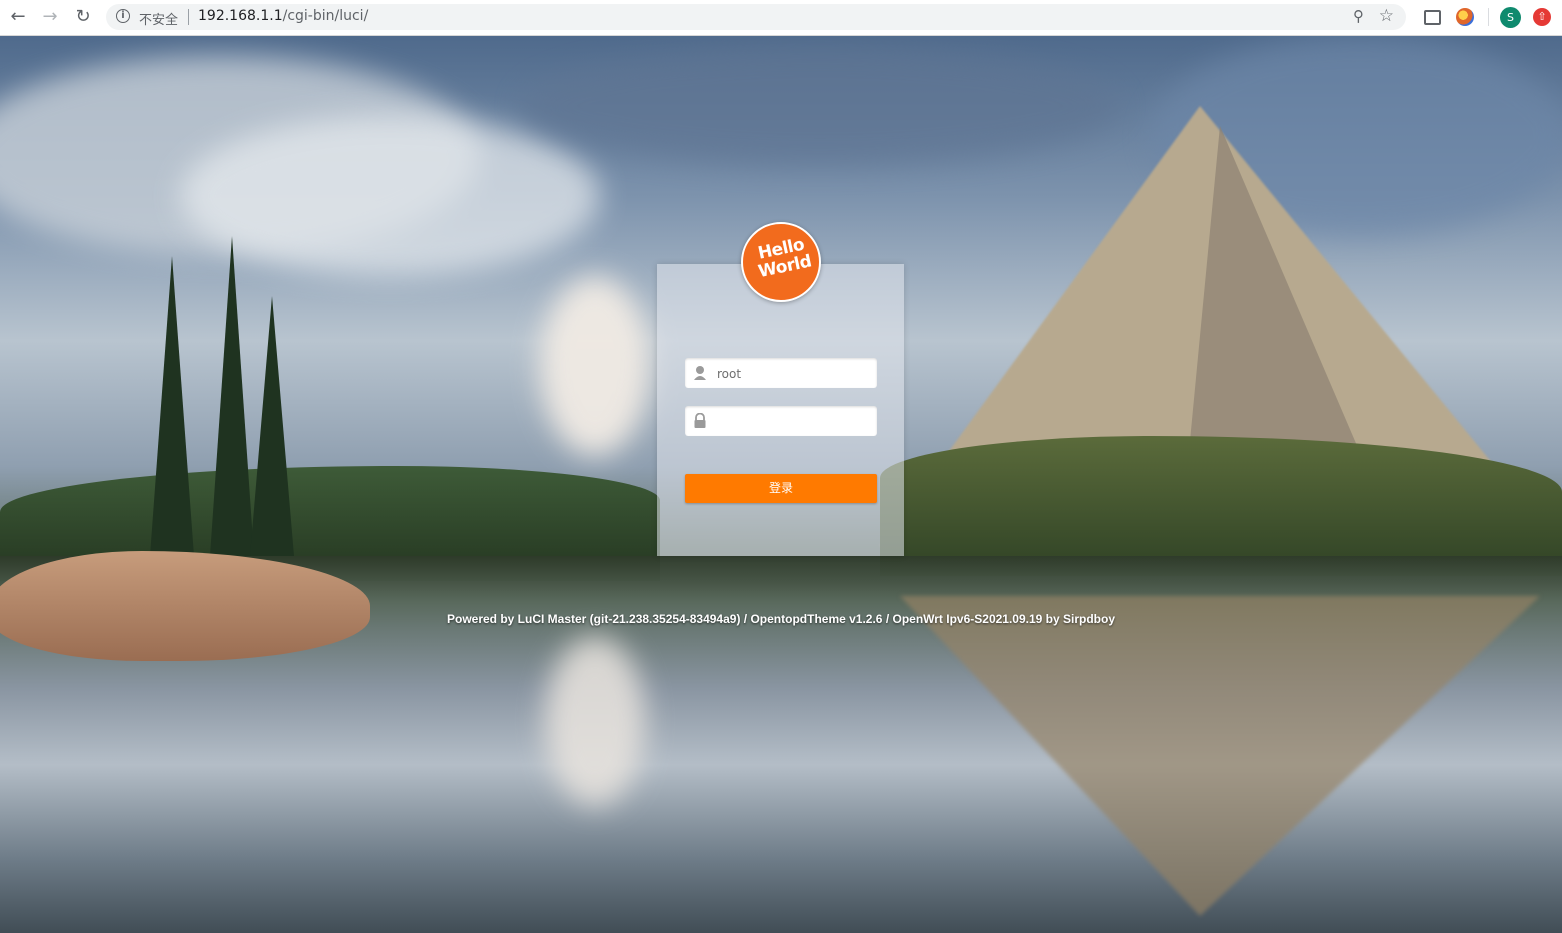 This screenshot has width=1562, height=933. I want to click on update-icon: ⇧, so click(1542, 17).